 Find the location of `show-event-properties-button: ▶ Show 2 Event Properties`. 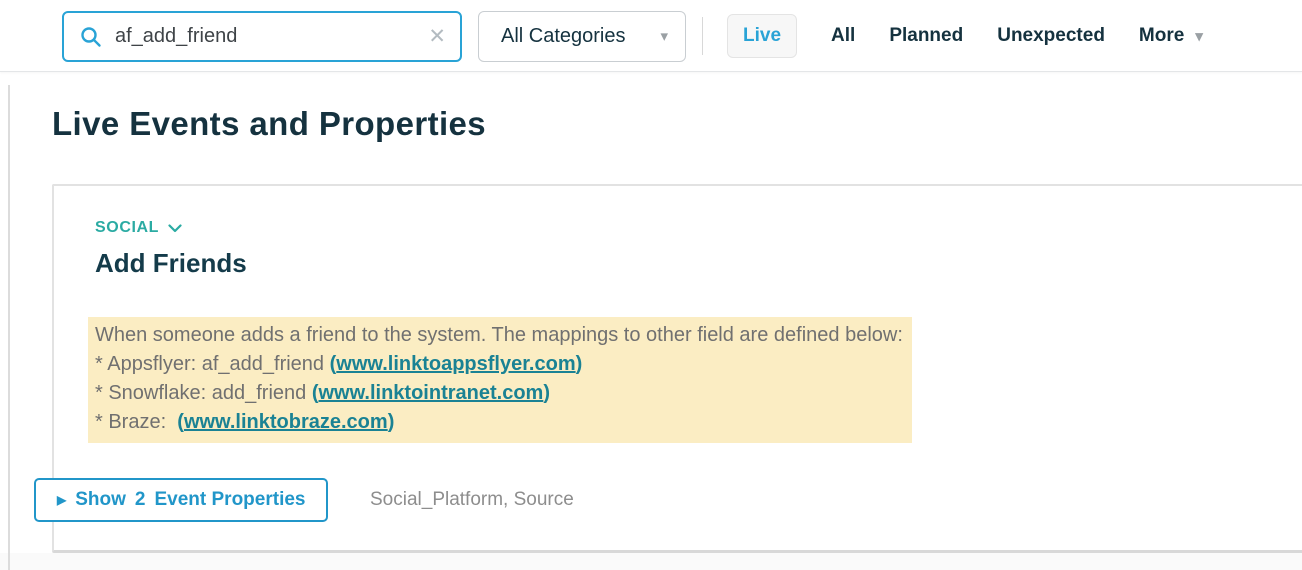

show-event-properties-button: ▶ Show 2 Event Properties is located at coordinates (181, 500).